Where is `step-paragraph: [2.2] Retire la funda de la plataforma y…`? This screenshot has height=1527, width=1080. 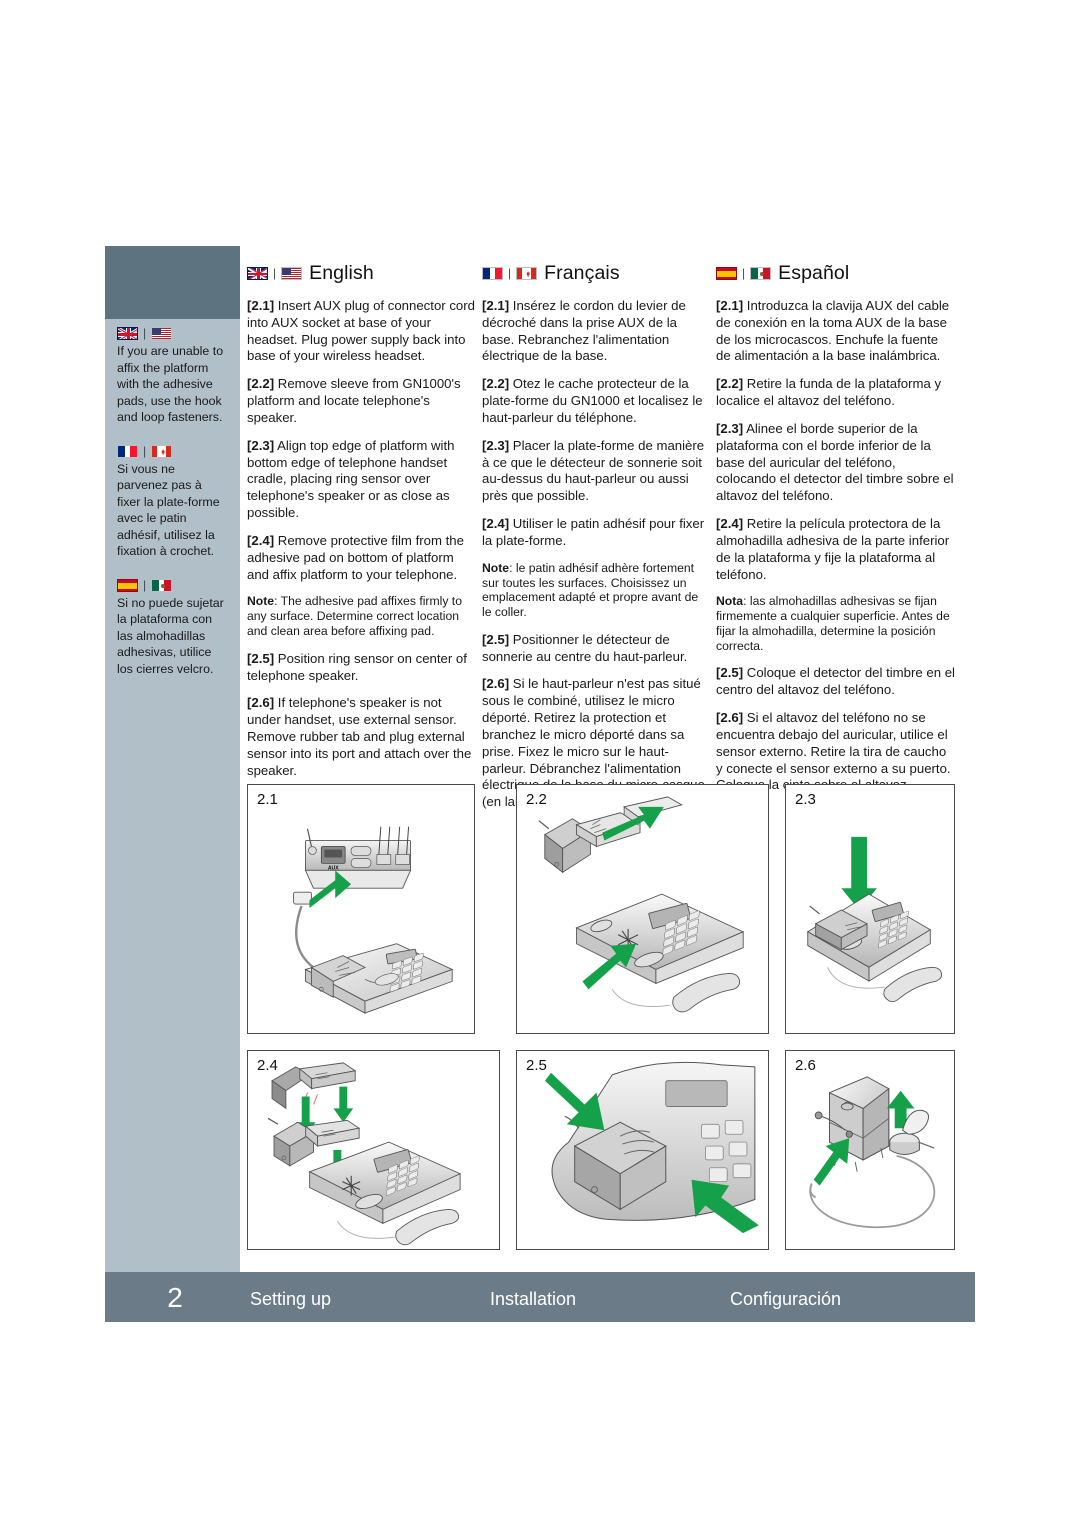
step-paragraph: [2.2] Retire la funda de la plataforma y… is located at coordinates (836, 393).